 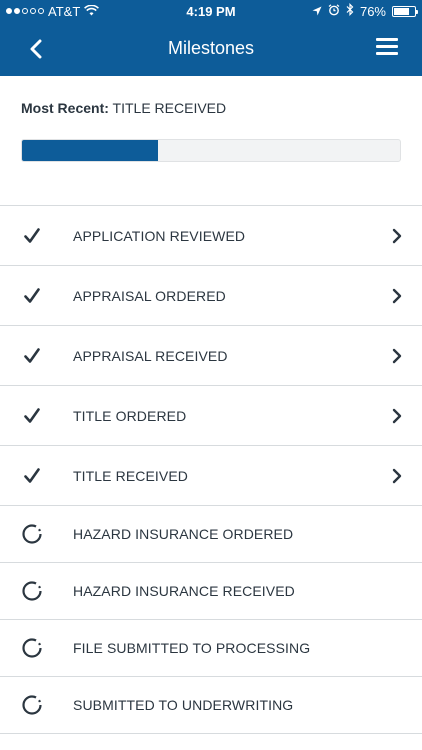 What do you see at coordinates (350, 11) in the screenshot?
I see `bluetooth-icon` at bounding box center [350, 11].